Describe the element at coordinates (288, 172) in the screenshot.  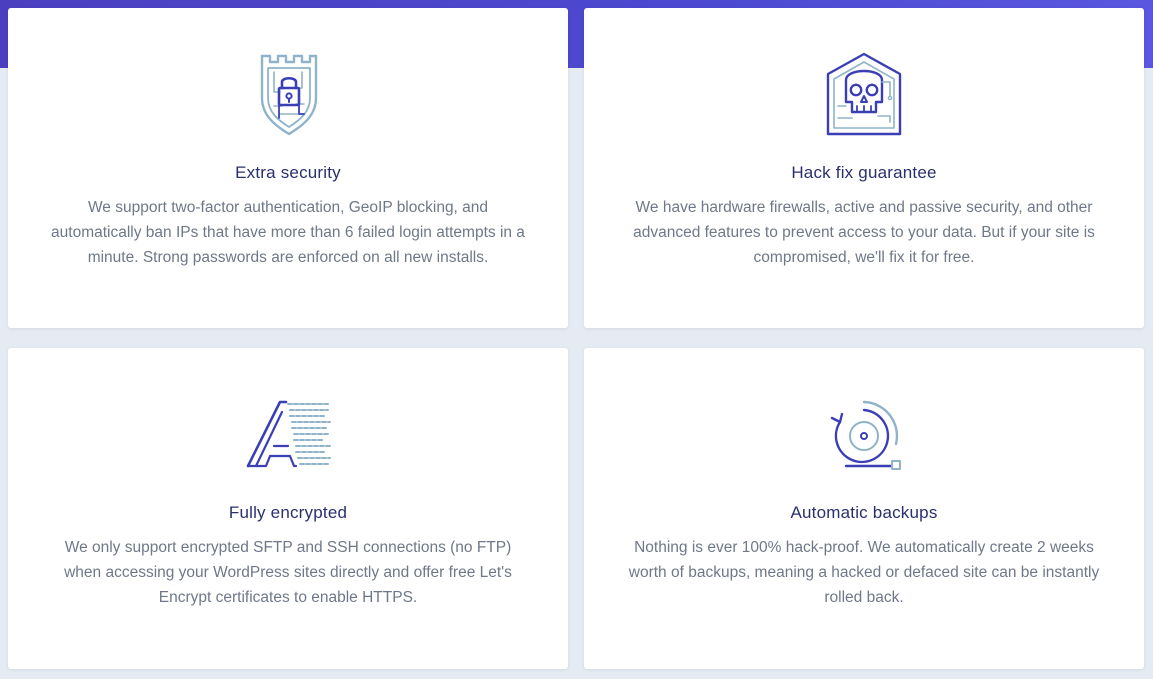
I see `feature-title: Extra security` at that location.